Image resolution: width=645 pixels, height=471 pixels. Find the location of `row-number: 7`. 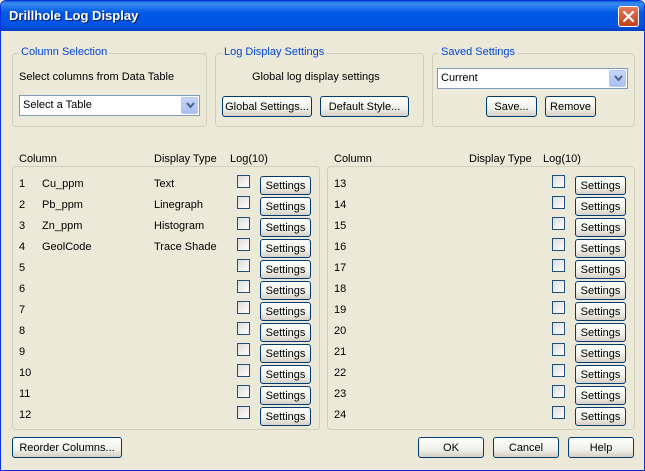

row-number: 7 is located at coordinates (22, 310).